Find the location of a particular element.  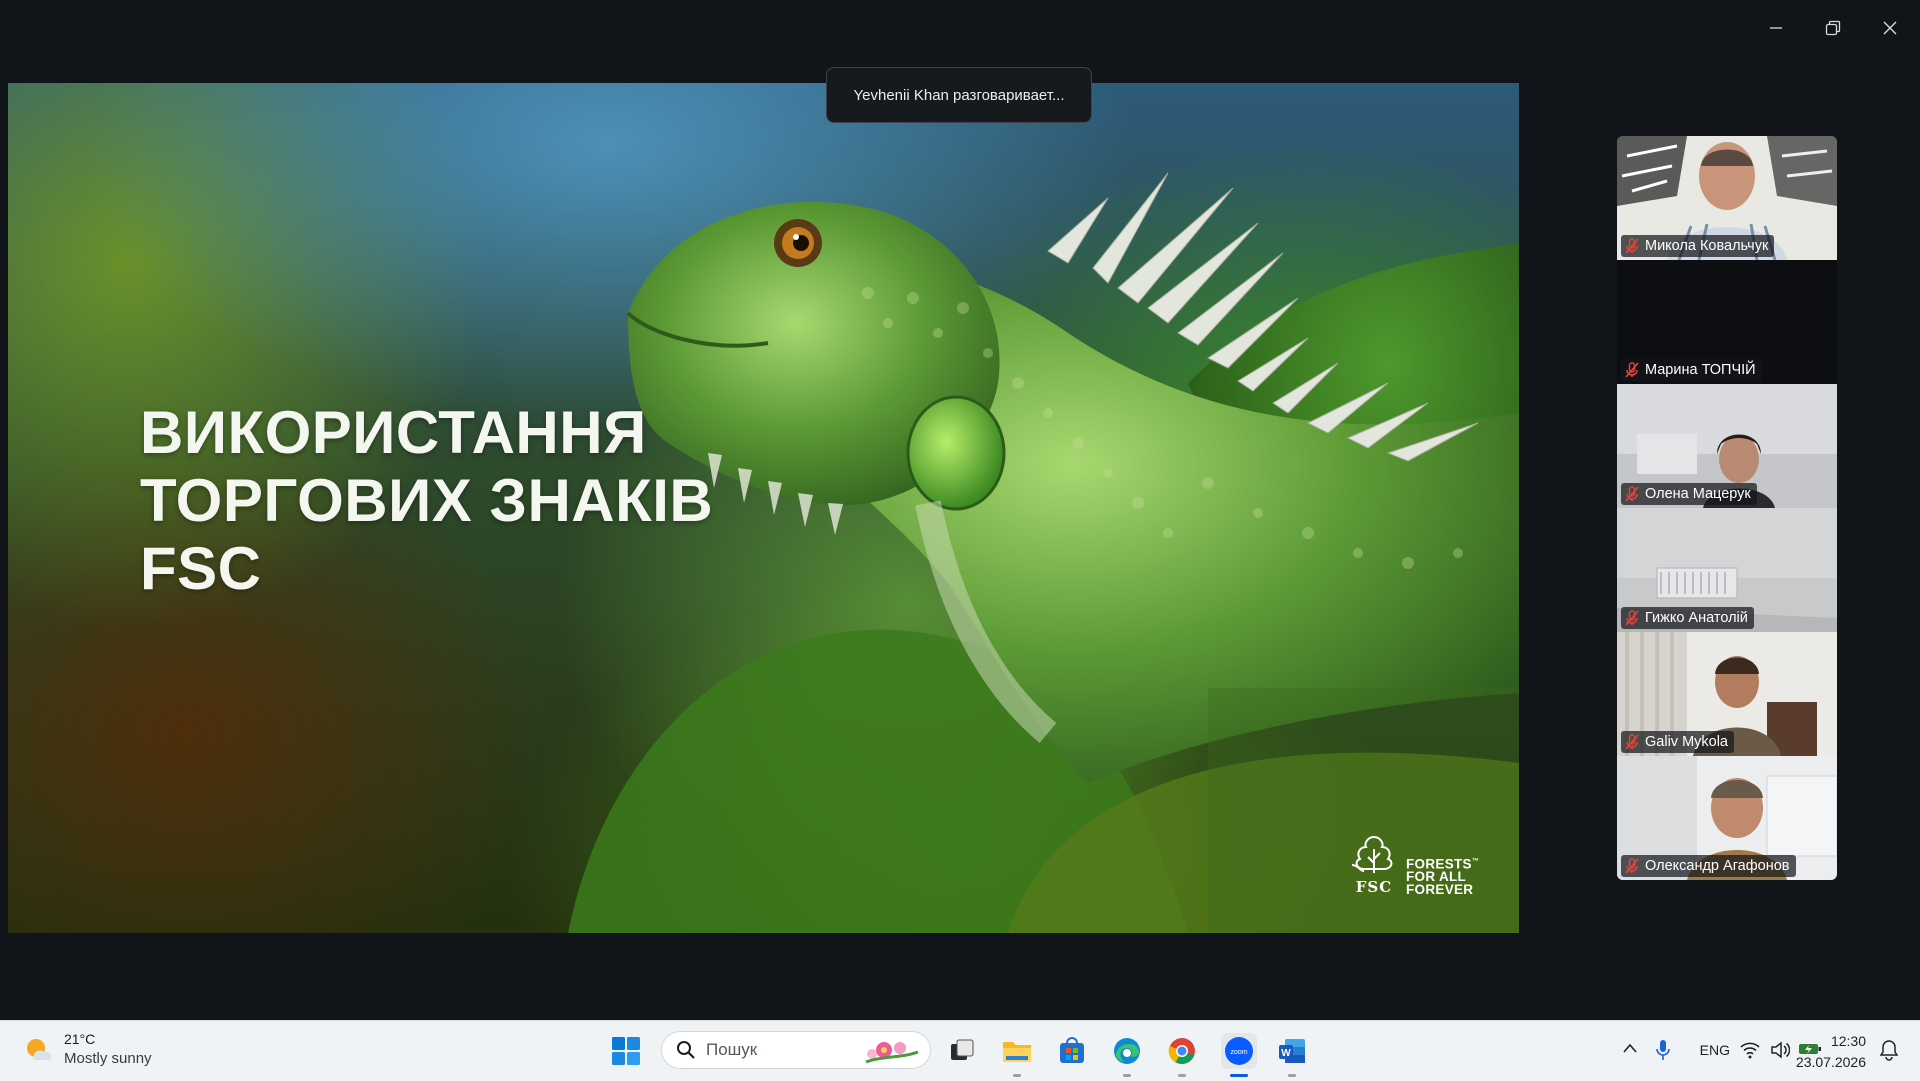

volume-icon is located at coordinates (1780, 1050).